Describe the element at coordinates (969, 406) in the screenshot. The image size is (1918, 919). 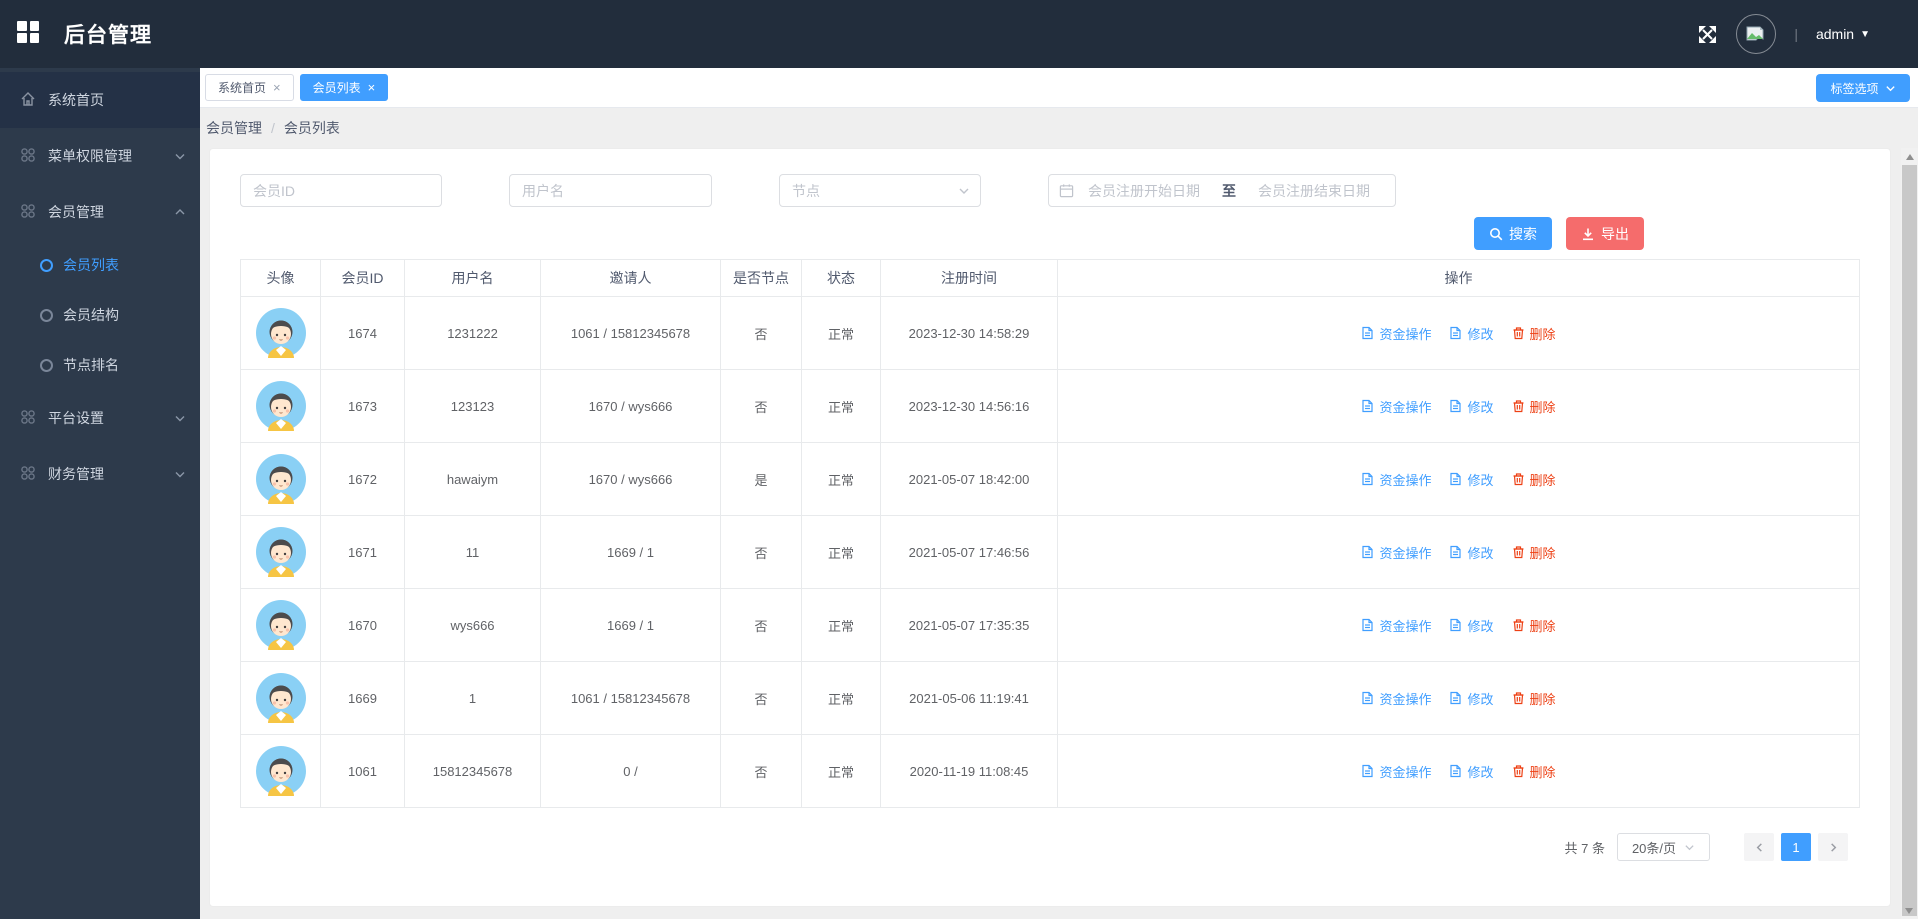
I see `reg-time-cell: 2023-12-30 14:56:16` at that location.